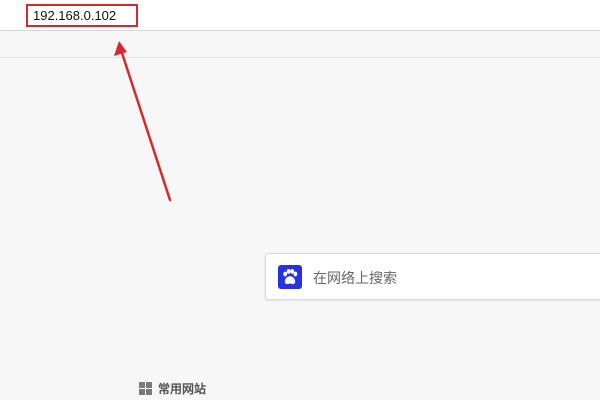 Image resolution: width=600 pixels, height=400 pixels. Describe the element at coordinates (300, 44) in the screenshot. I see `toolbar-strip` at that location.